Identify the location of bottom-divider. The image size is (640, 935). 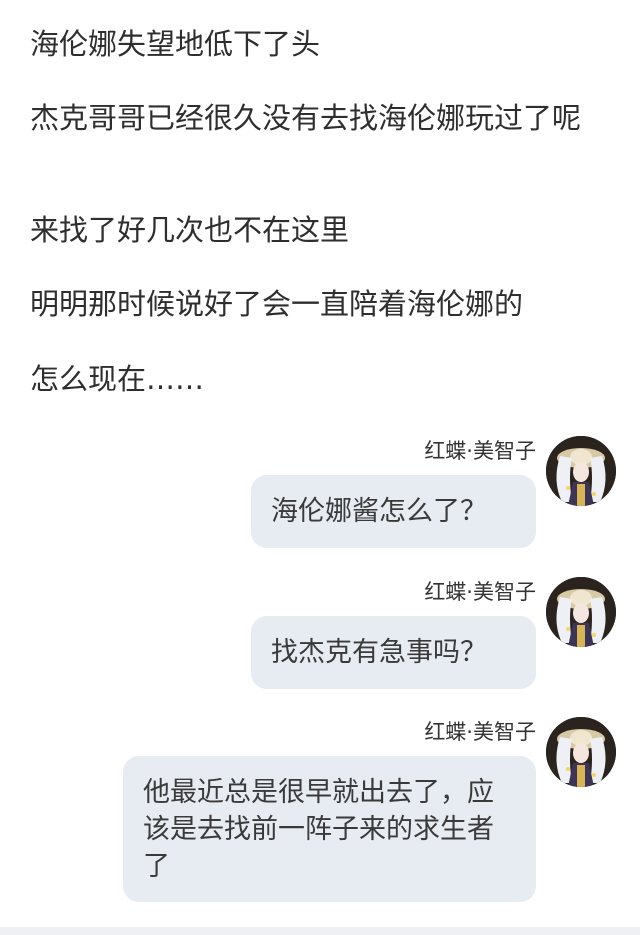
(320, 931).